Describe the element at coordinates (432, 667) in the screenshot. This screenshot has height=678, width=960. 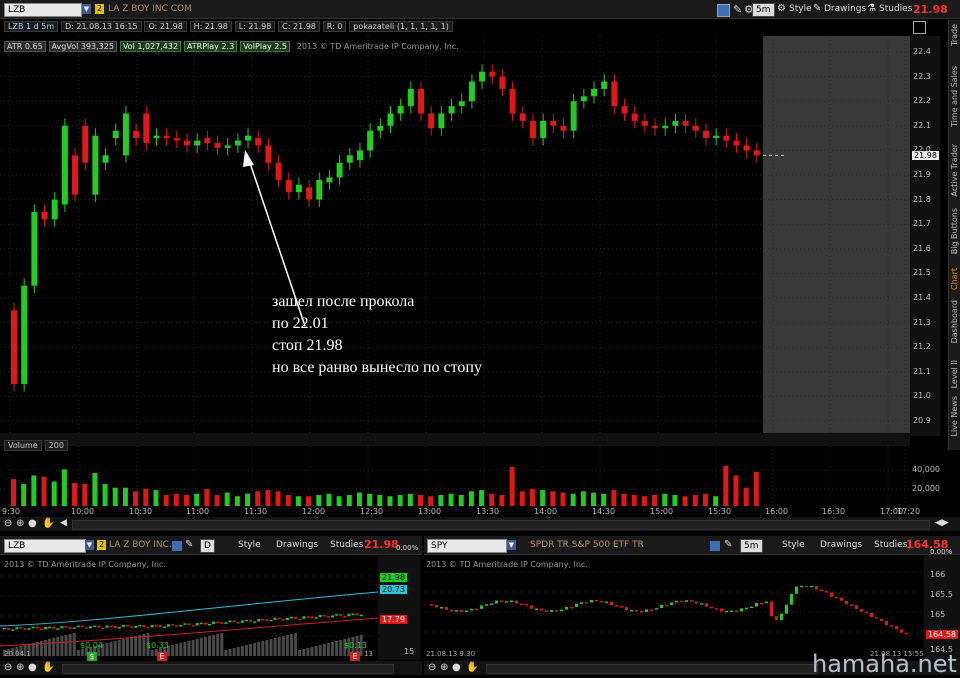
I see `spy-zoom-out-icon: ⊖` at that location.